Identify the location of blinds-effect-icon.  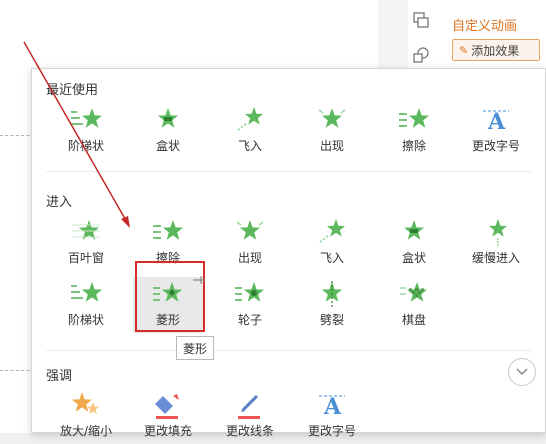
(86, 232).